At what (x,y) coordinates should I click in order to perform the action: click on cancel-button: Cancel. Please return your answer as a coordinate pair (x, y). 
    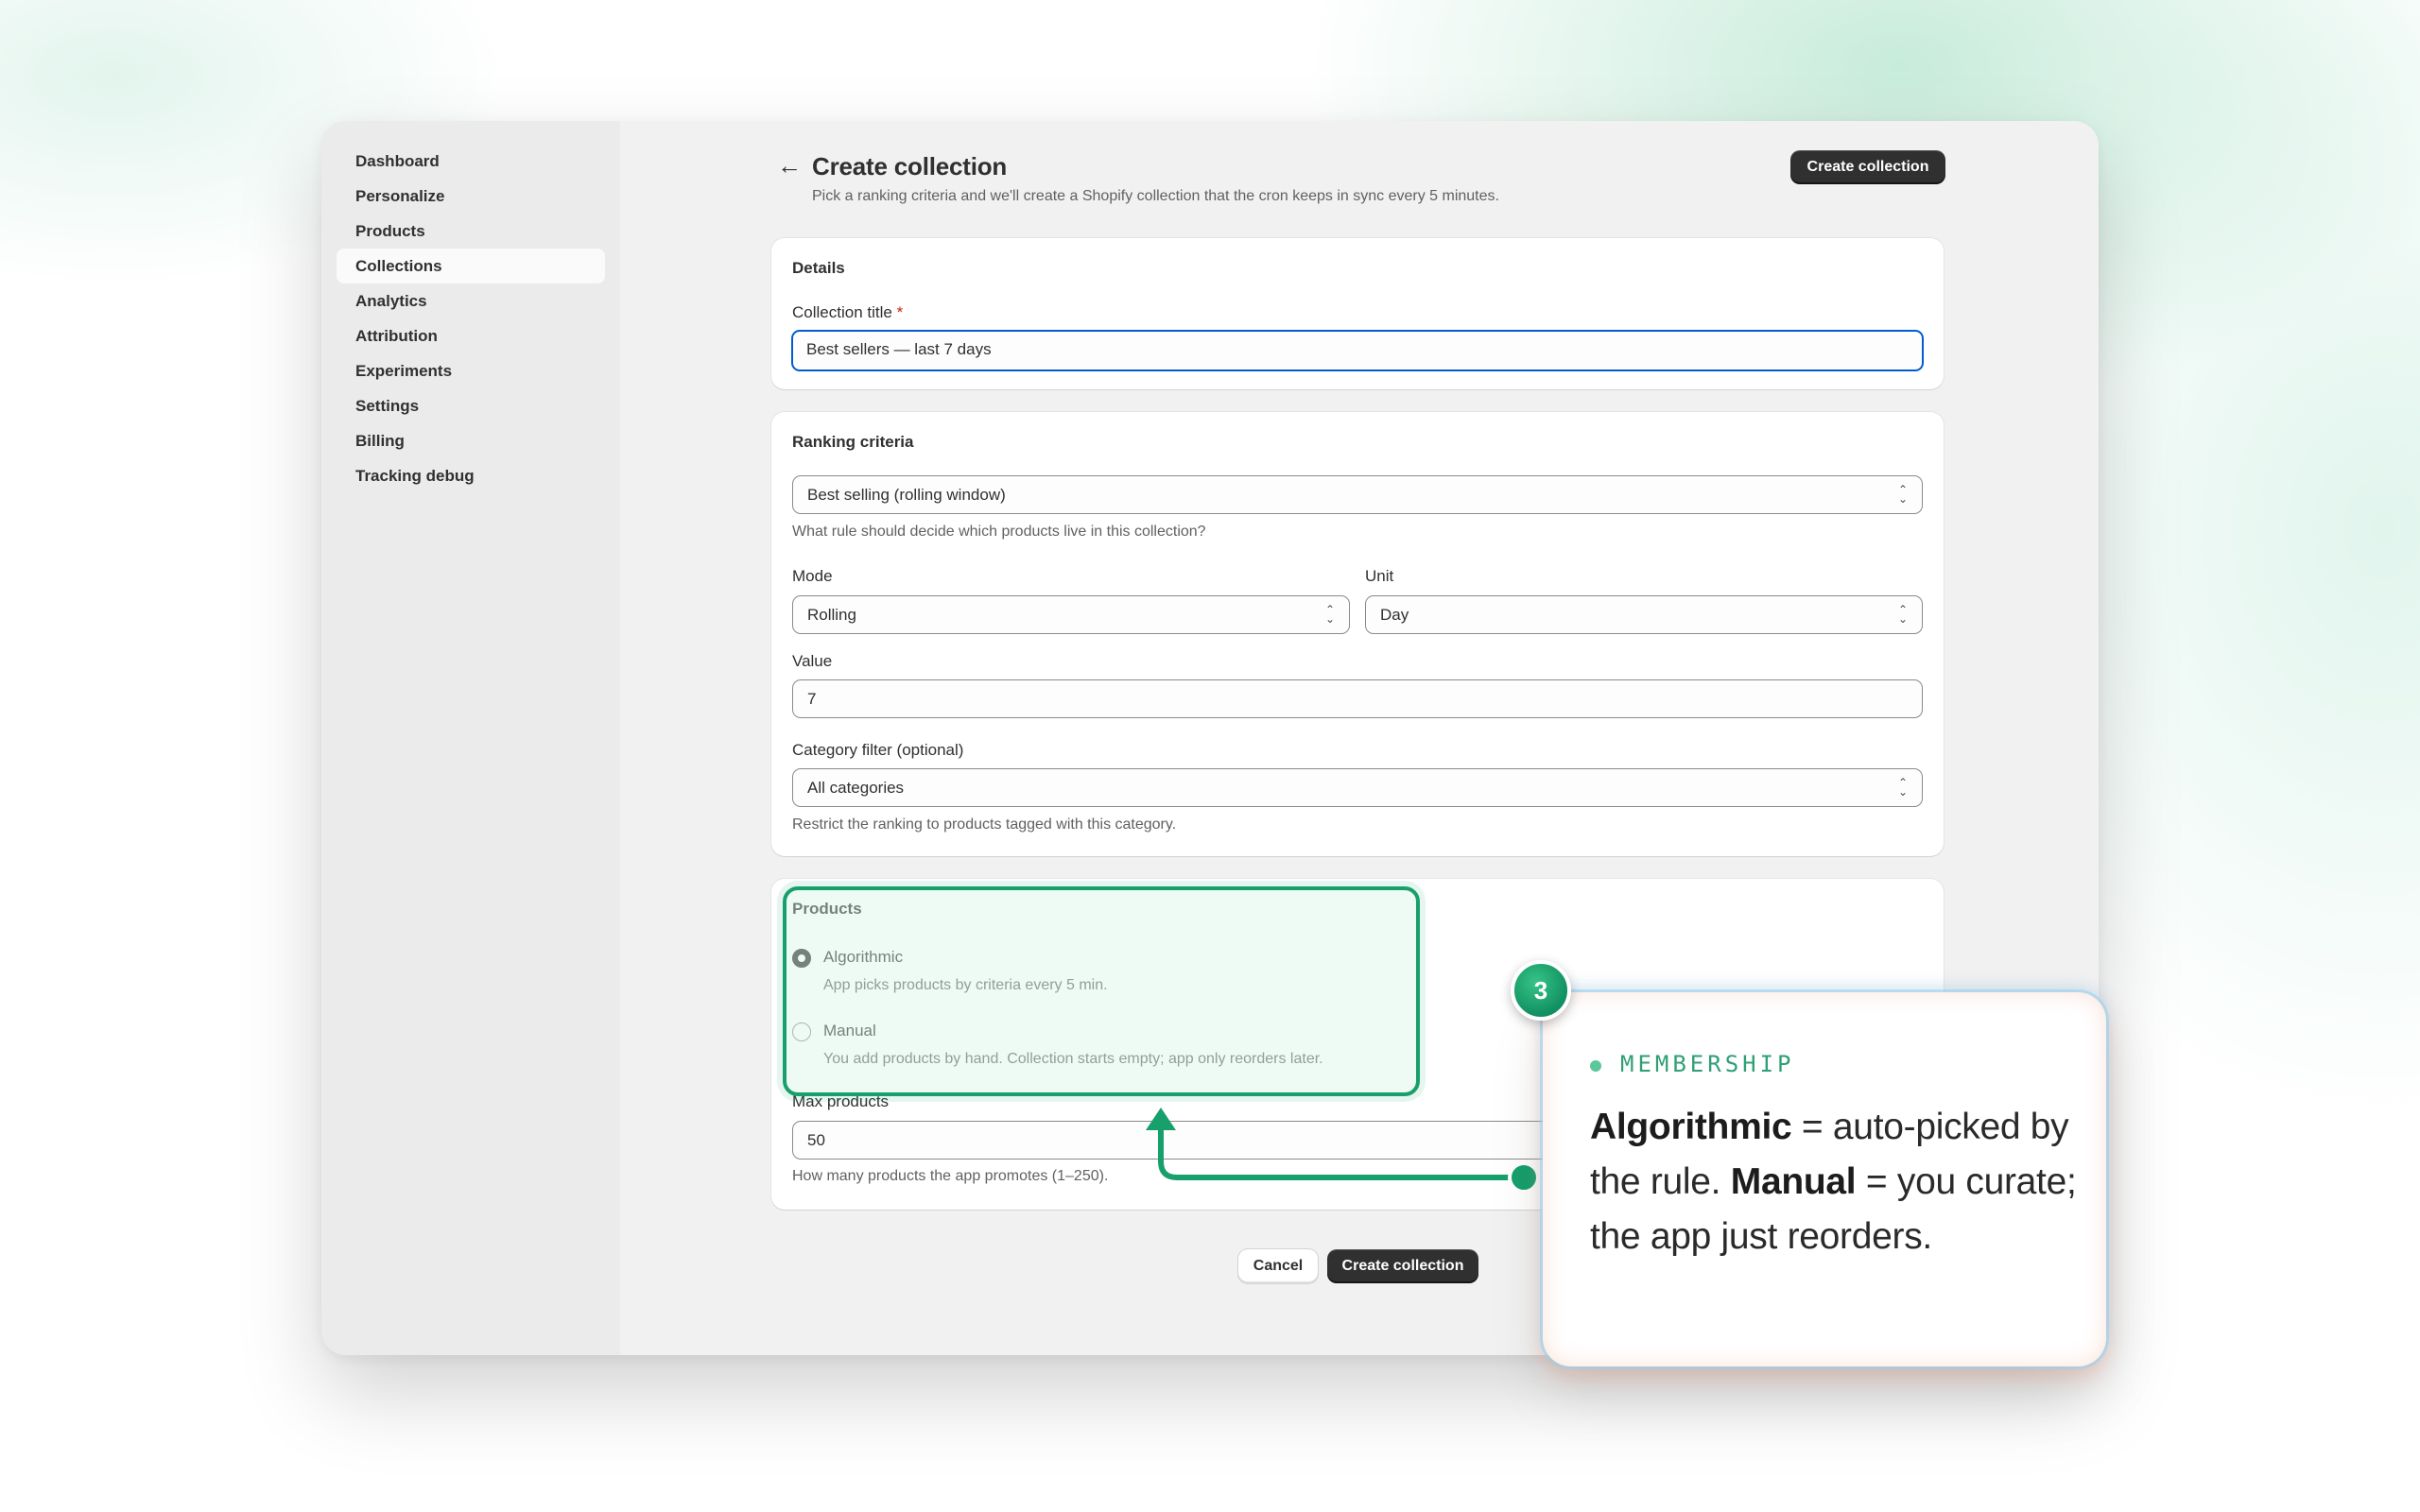
    Looking at the image, I should click on (1278, 1266).